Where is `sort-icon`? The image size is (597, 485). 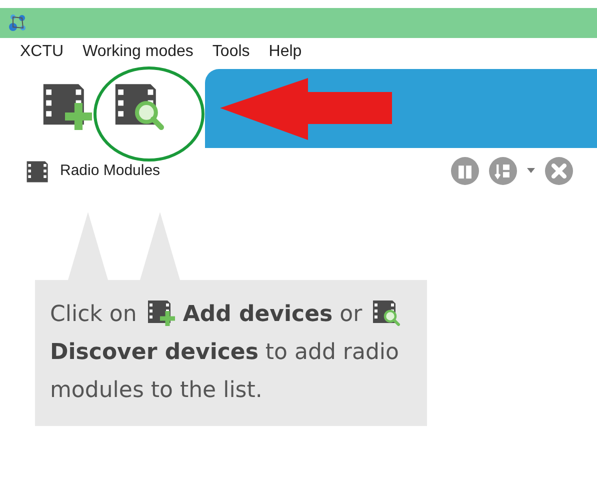 sort-icon is located at coordinates (503, 171).